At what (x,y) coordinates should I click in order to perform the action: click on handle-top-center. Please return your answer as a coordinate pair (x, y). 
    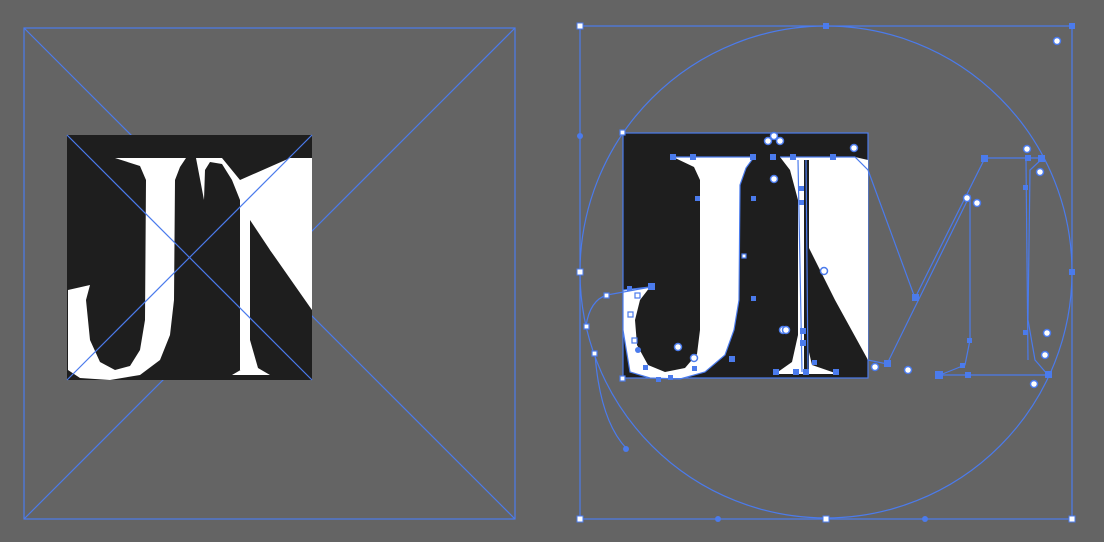
    Looking at the image, I should click on (826, 26).